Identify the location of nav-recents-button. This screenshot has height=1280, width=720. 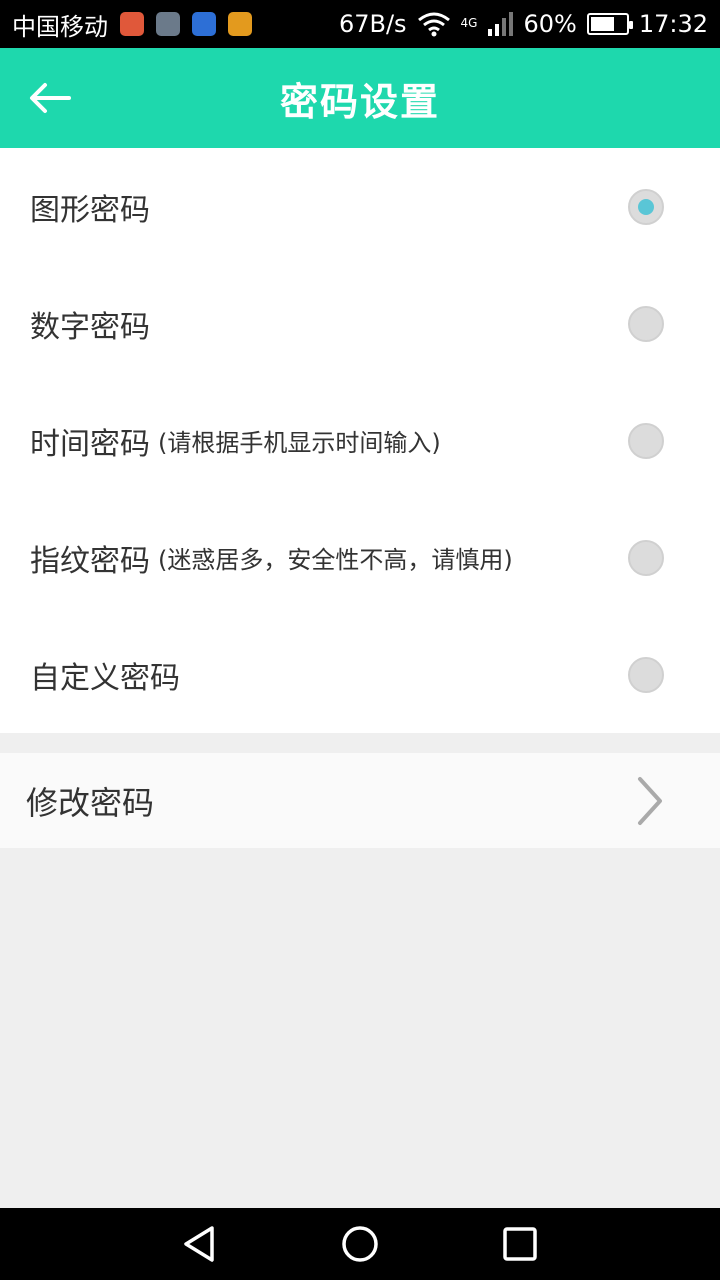
(520, 1244).